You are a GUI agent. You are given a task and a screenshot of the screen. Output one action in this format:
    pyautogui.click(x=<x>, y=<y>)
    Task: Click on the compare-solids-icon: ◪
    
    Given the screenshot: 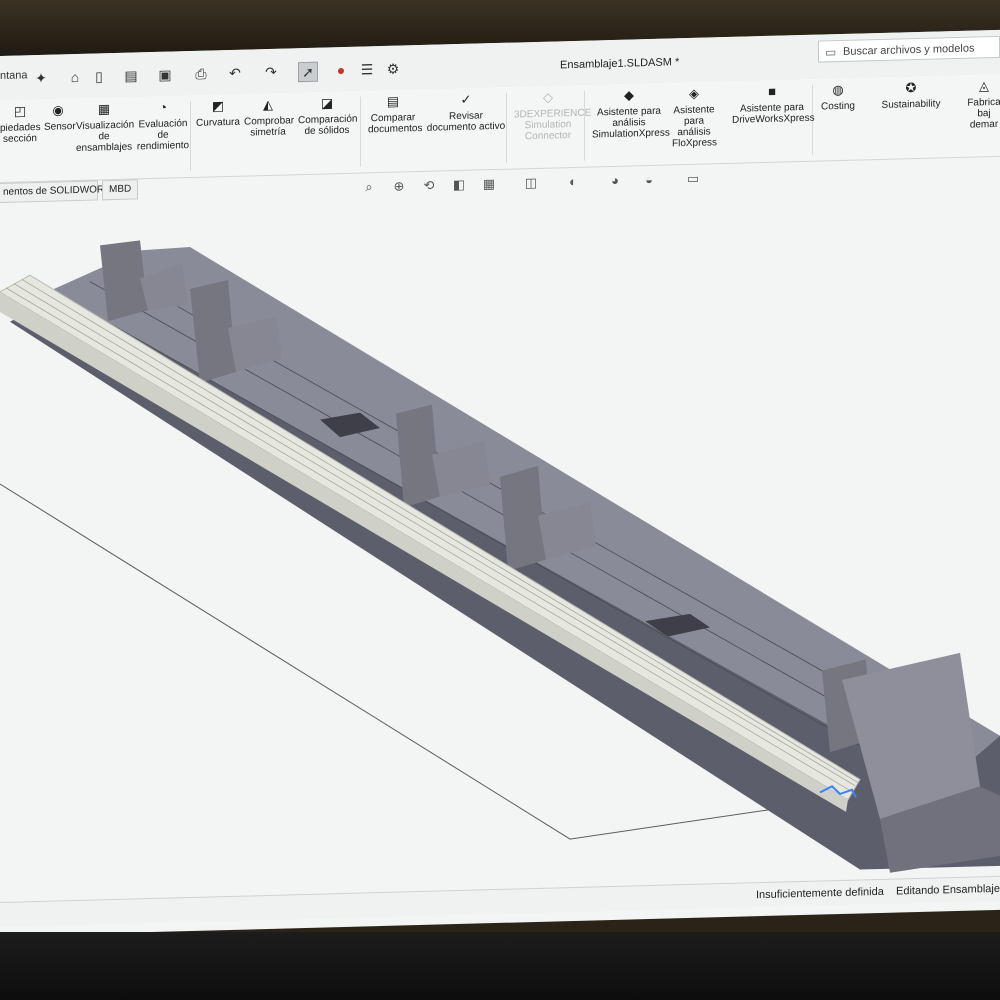 What is the action you would take?
    pyautogui.click(x=327, y=103)
    